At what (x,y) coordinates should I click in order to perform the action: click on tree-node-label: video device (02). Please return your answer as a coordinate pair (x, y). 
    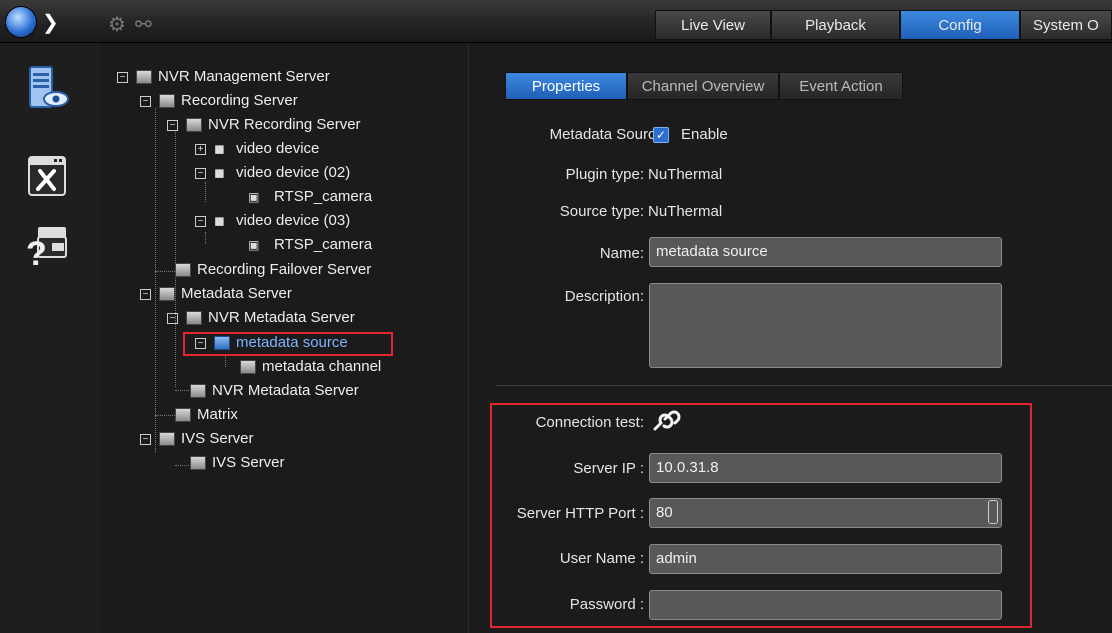
    Looking at the image, I should click on (293, 172).